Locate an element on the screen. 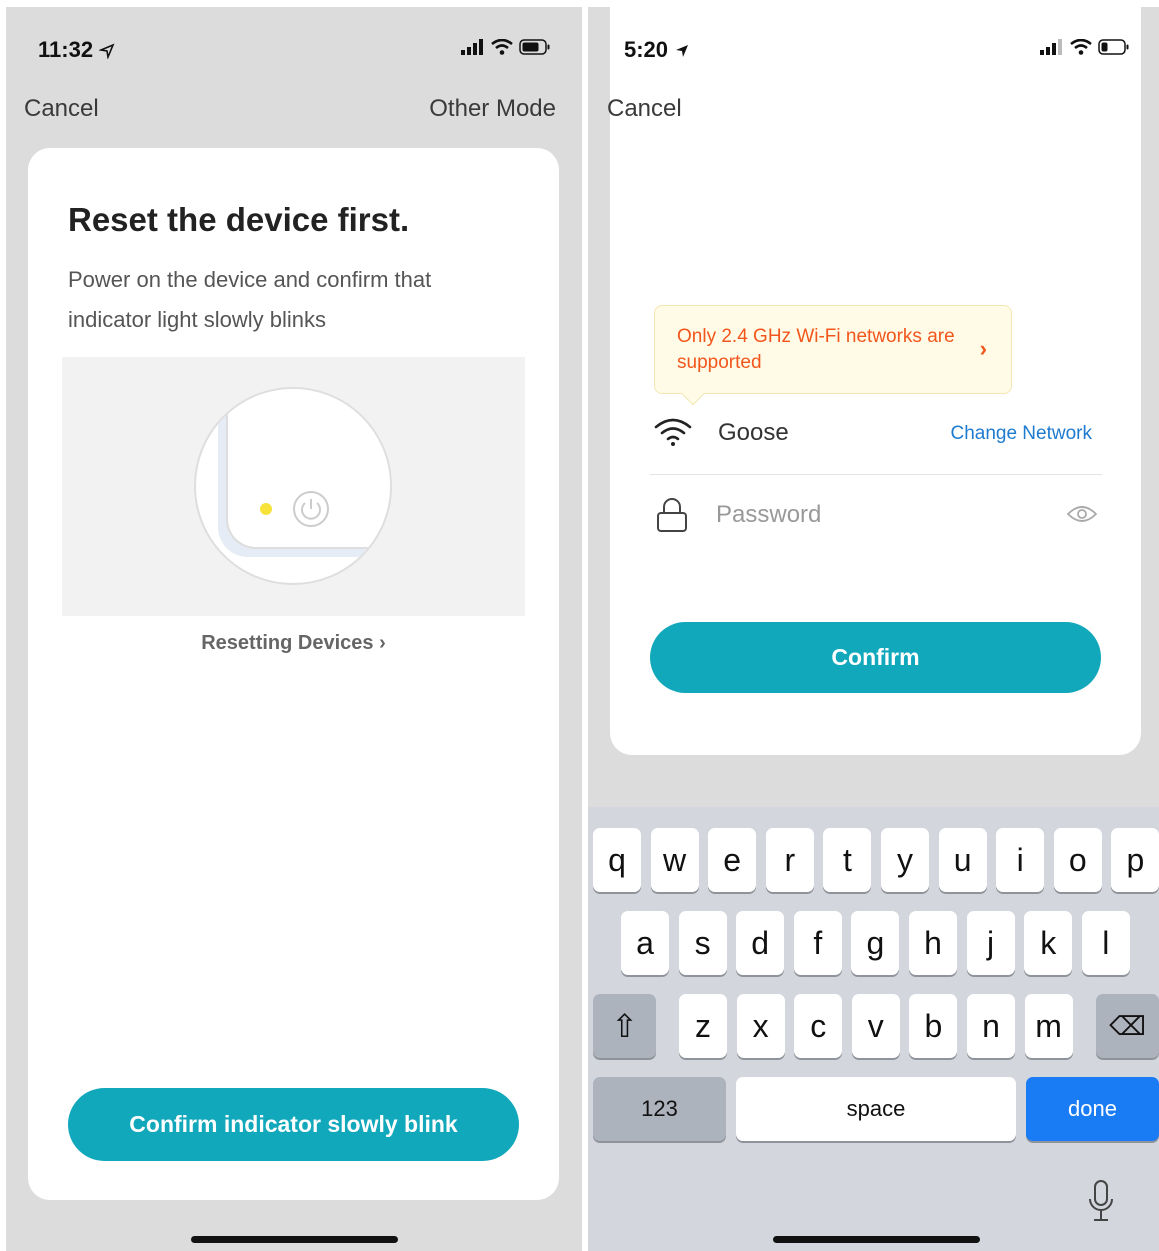 The height and width of the screenshot is (1251, 1159). key-o: o is located at coordinates (1077, 860).